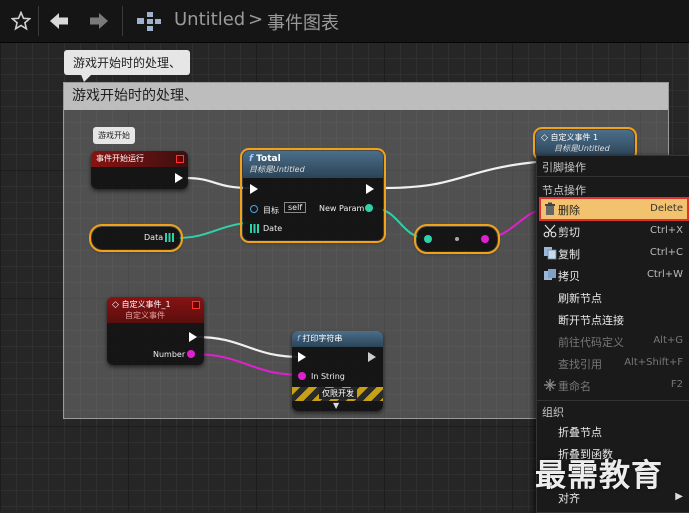  I want to click on scissors-icon, so click(550, 231).